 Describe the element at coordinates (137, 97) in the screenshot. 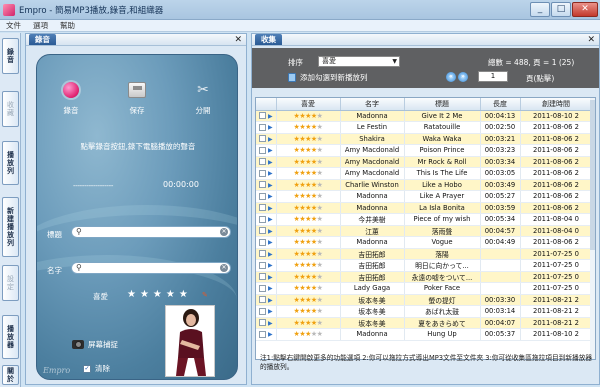

I see `save-button: 保存` at that location.